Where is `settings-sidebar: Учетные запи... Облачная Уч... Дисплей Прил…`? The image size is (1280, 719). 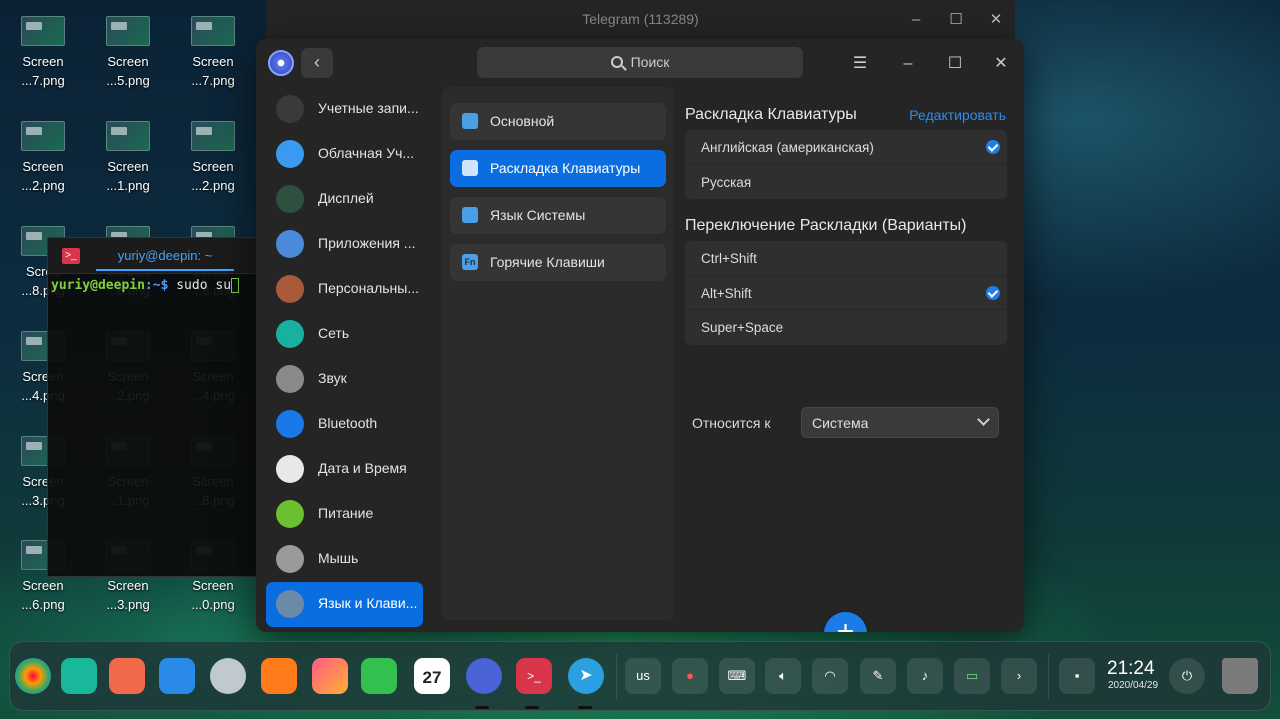
settings-sidebar: Учетные запи... Облачная Уч... Дисплей Прил… is located at coordinates (344, 357).